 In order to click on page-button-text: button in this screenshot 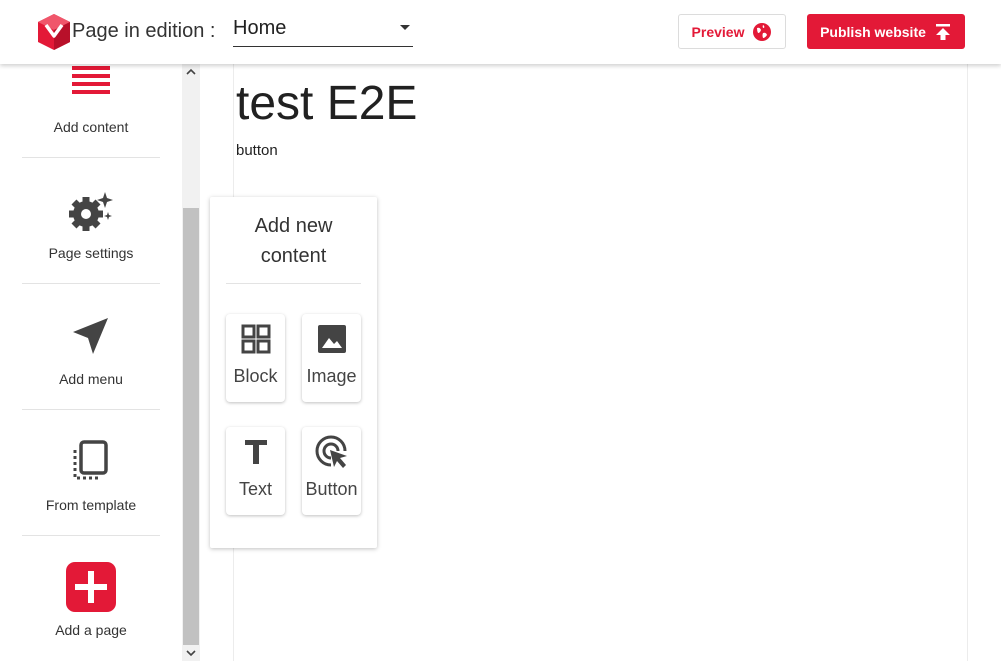, I will do `click(257, 150)`.